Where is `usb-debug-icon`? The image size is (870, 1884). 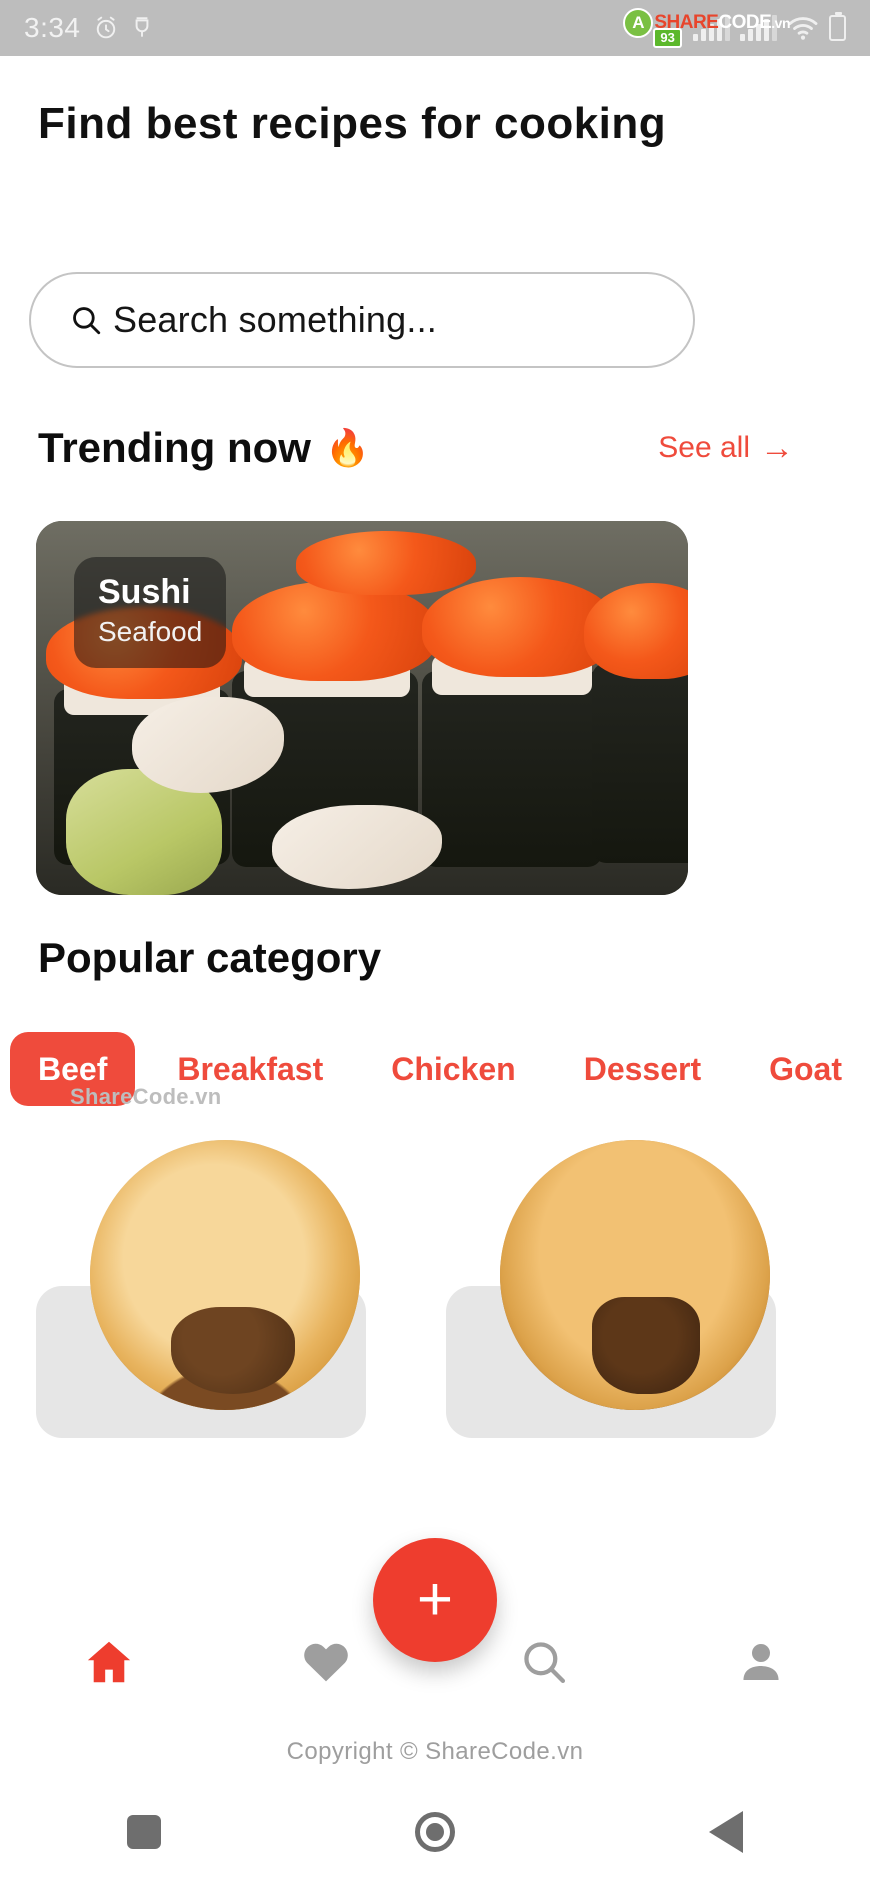
usb-debug-icon is located at coordinates (141, 27).